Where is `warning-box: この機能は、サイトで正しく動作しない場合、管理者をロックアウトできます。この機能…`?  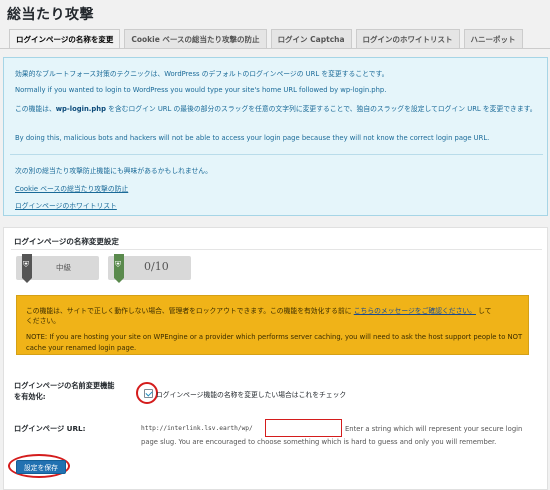
warning-box: この機能は、サイトで正しく動作しない場合、管理者をロックアウトできます。この機能… is located at coordinates (272, 325).